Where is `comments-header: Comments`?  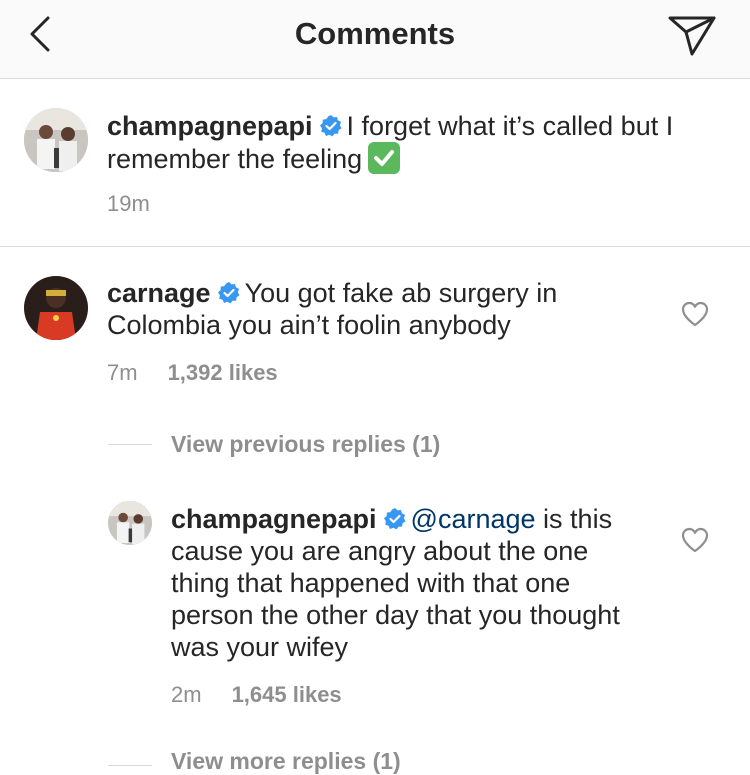 comments-header: Comments is located at coordinates (375, 39).